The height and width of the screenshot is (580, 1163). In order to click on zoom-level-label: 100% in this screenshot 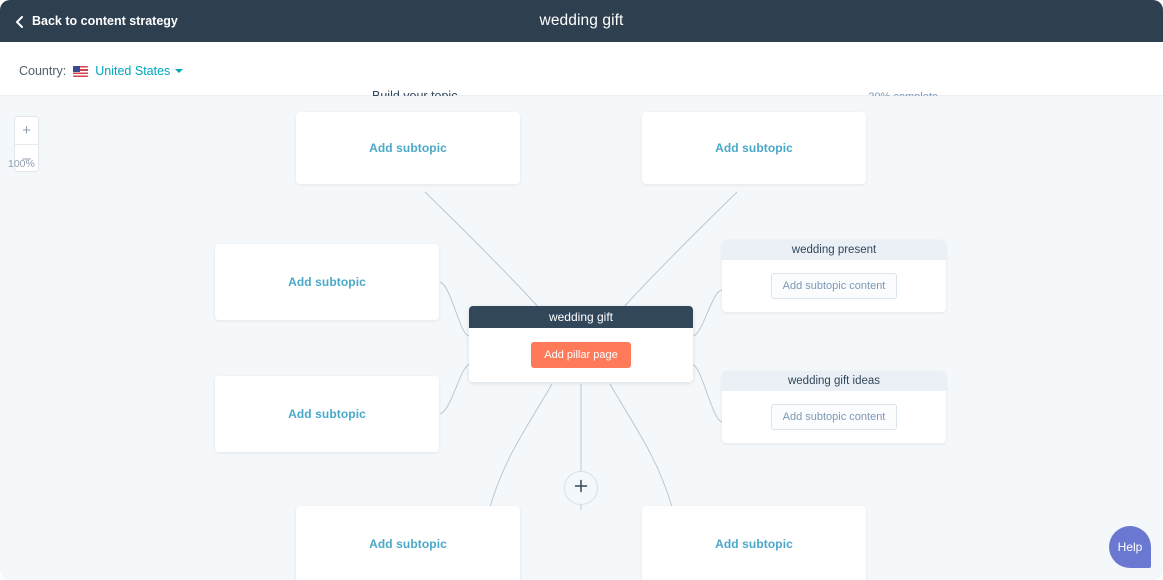, I will do `click(21, 164)`.